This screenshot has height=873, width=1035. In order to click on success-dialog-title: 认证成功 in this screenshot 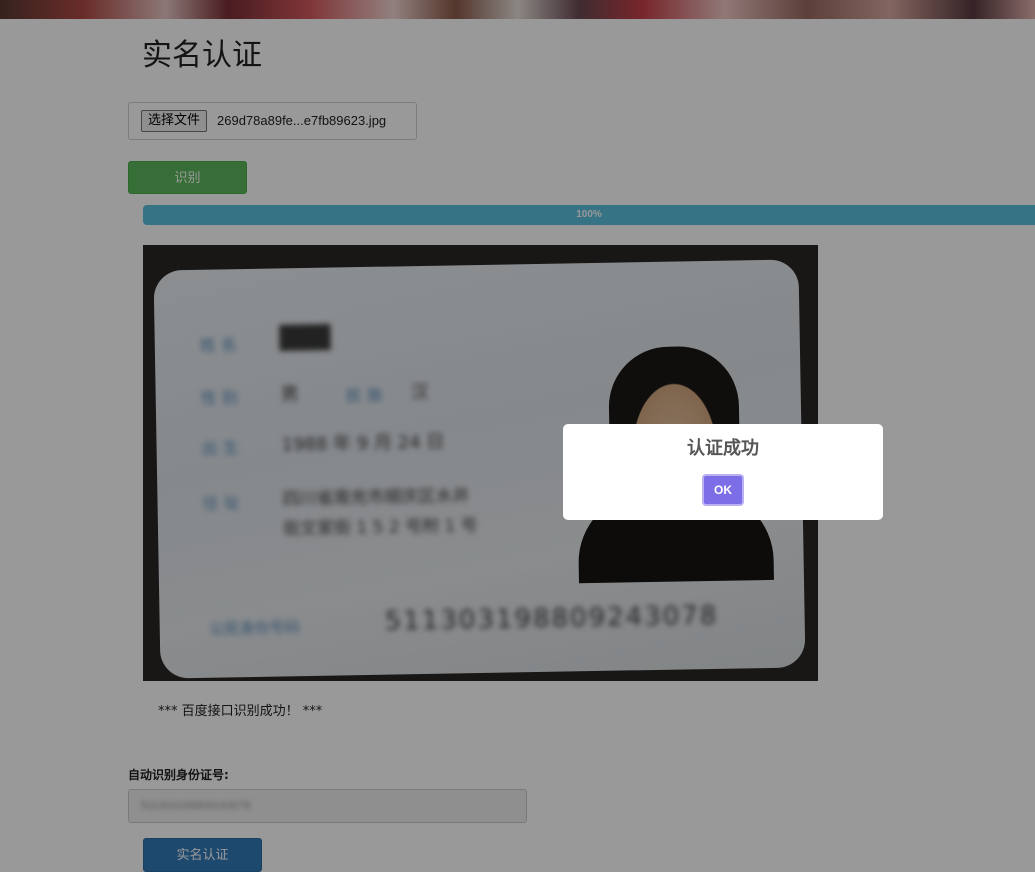, I will do `click(723, 448)`.